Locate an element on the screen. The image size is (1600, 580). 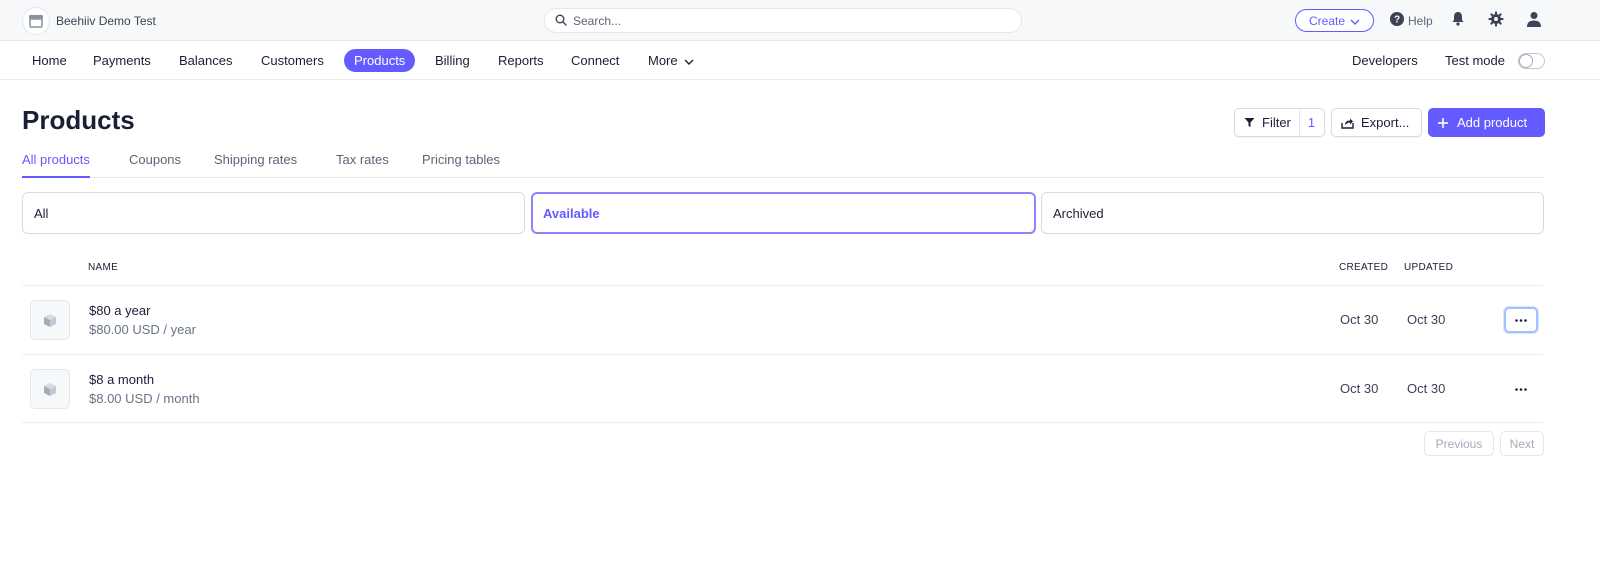
top-bar: Beehiiv Demo Test Create ? Help is located at coordinates (800, 20).